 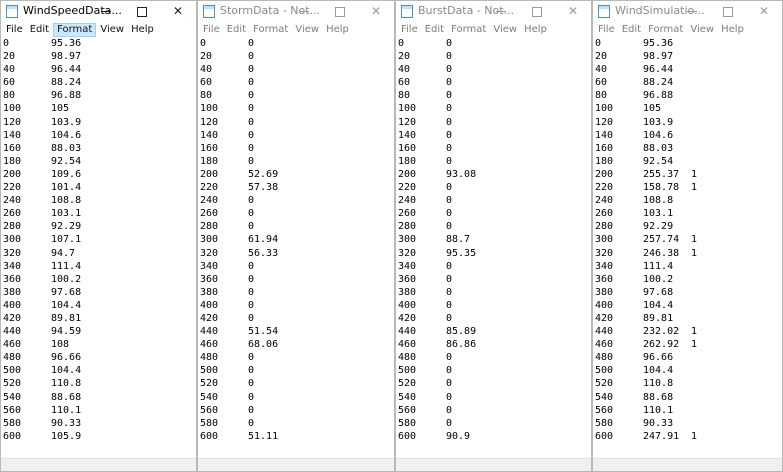 I want to click on cell-col-1: 260, so click(x=209, y=214).